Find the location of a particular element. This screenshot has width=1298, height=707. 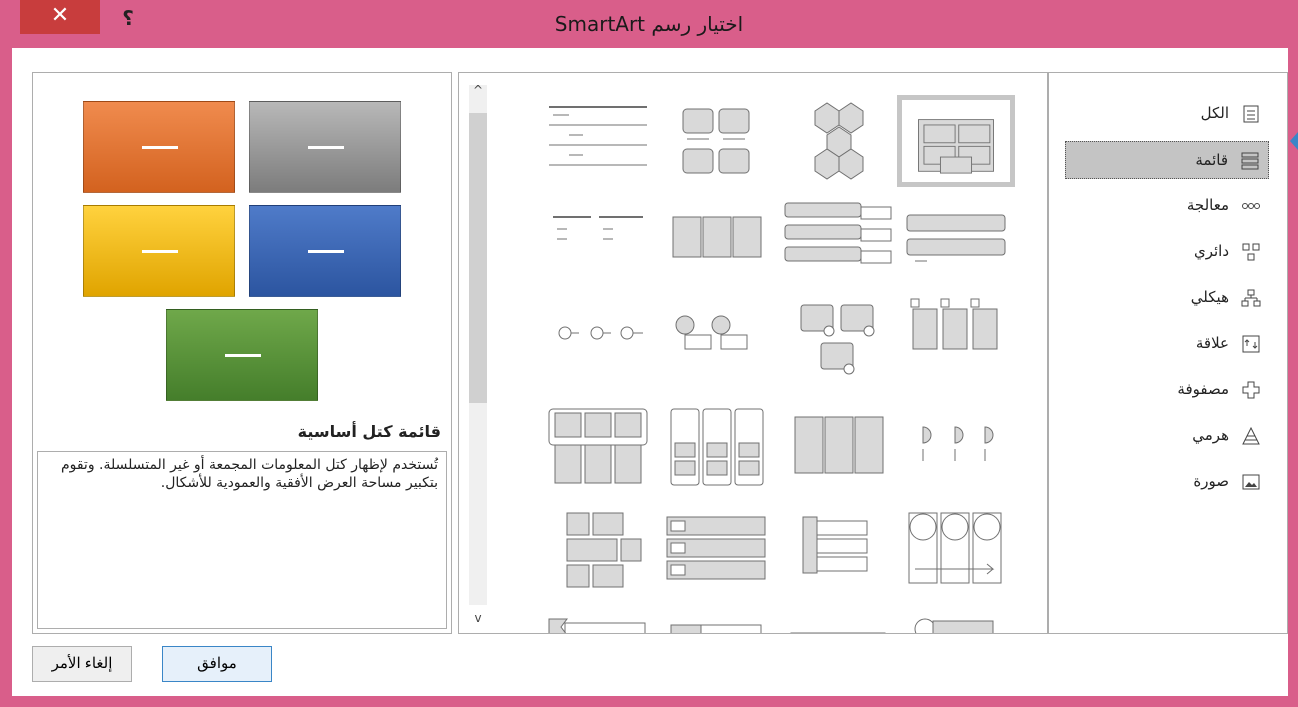

category-label: مصفوفة is located at coordinates (1203, 389).